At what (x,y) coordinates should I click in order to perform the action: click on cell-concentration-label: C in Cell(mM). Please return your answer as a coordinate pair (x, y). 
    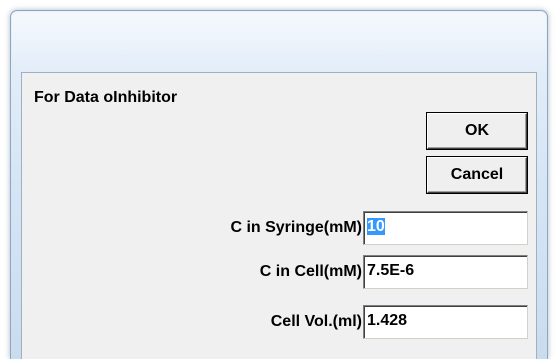
    Looking at the image, I should click on (310, 271).